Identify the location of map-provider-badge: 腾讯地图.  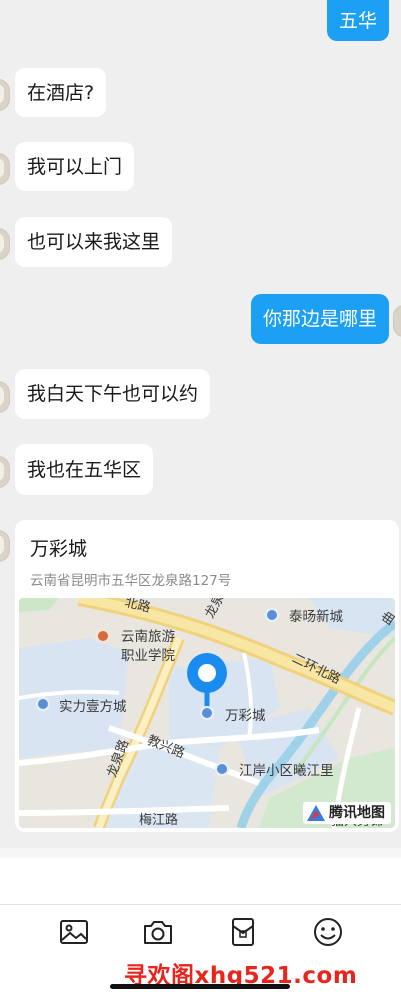
(347, 813).